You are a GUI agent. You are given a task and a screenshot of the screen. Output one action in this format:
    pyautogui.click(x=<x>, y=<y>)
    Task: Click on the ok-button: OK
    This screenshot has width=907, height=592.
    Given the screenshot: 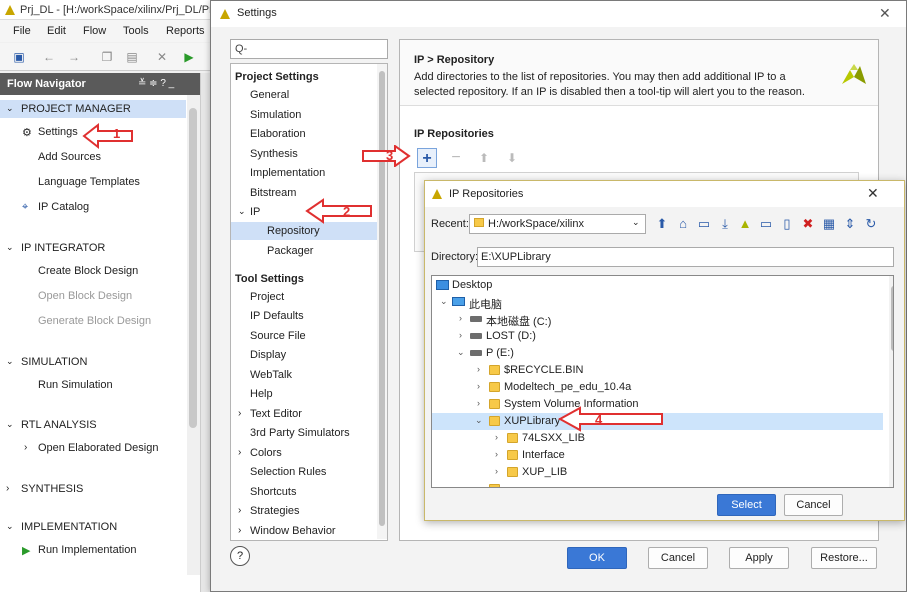 What is the action you would take?
    pyautogui.click(x=597, y=558)
    